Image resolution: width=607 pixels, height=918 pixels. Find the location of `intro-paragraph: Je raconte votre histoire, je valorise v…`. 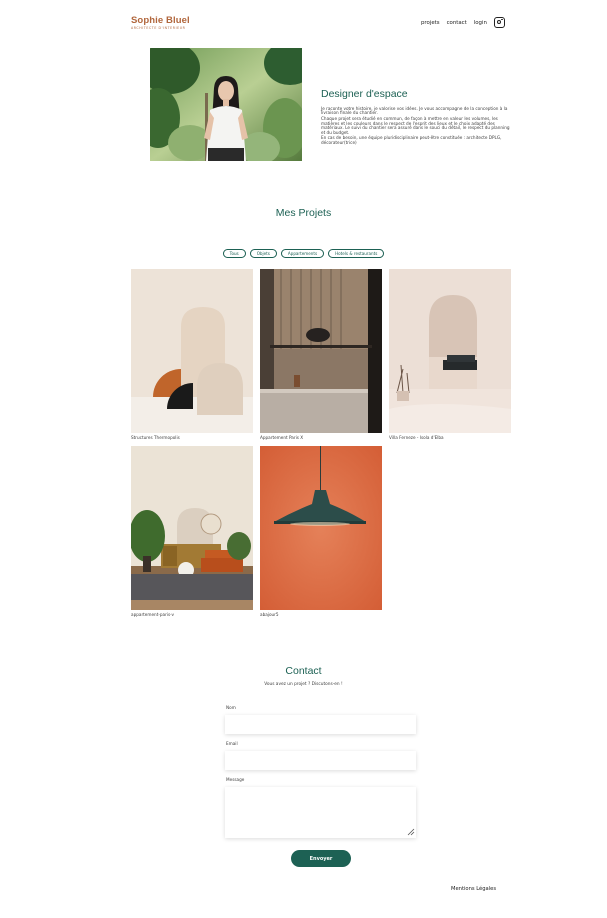

intro-paragraph: Je raconte votre histoire, je valorise v… is located at coordinates (414, 111).